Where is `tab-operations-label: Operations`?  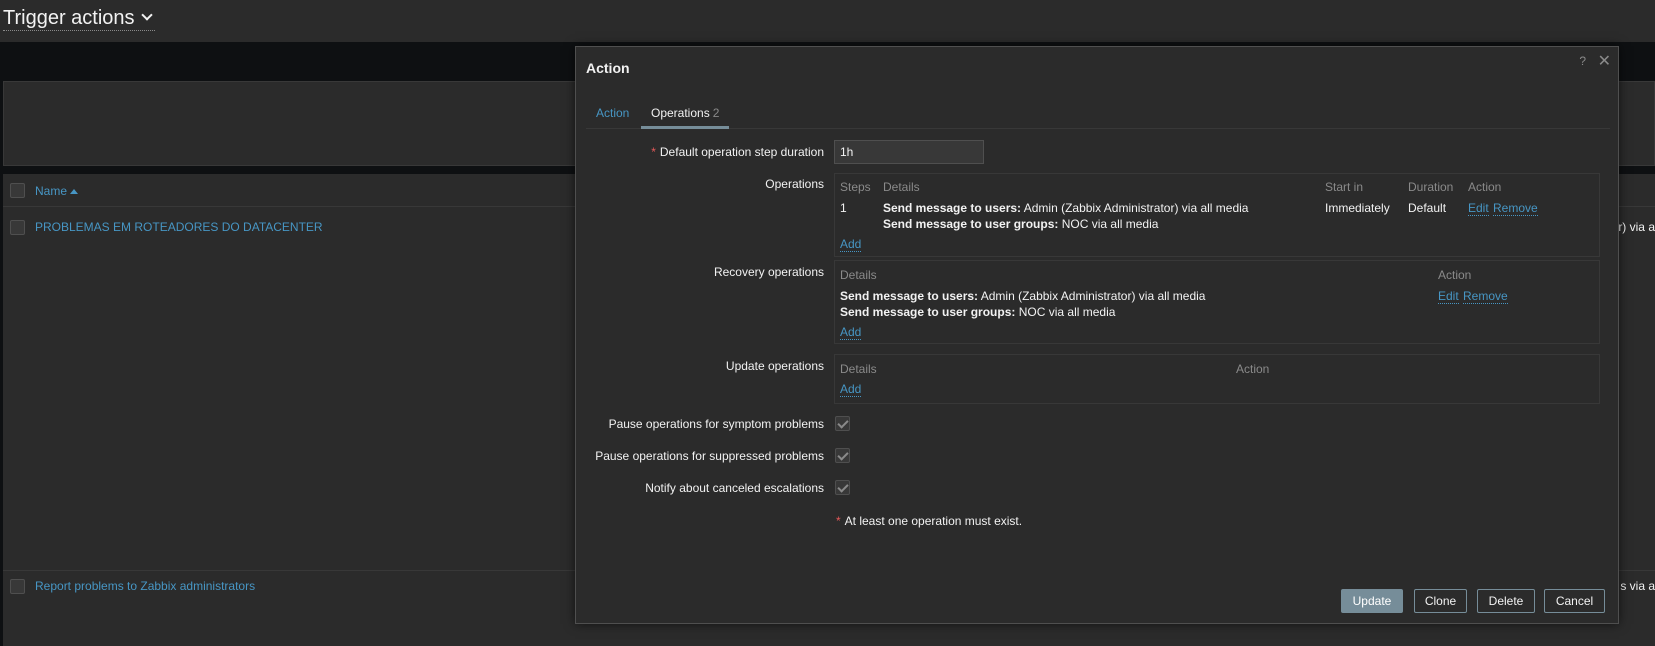
tab-operations-label: Operations is located at coordinates (680, 113).